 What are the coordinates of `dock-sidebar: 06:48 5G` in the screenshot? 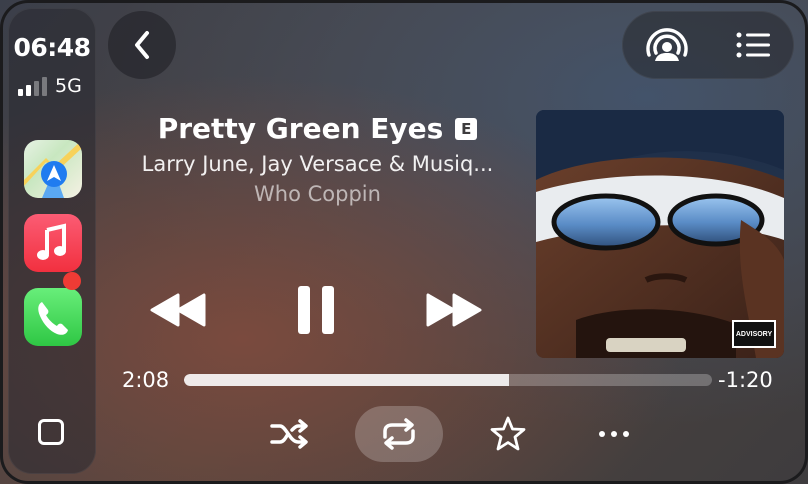 It's located at (52, 241).